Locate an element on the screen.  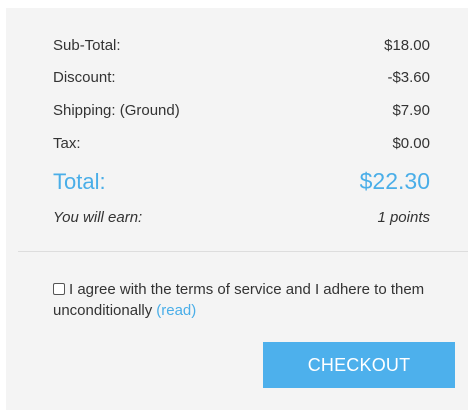
tax-row: Tax: $0.00 is located at coordinates (241, 143).